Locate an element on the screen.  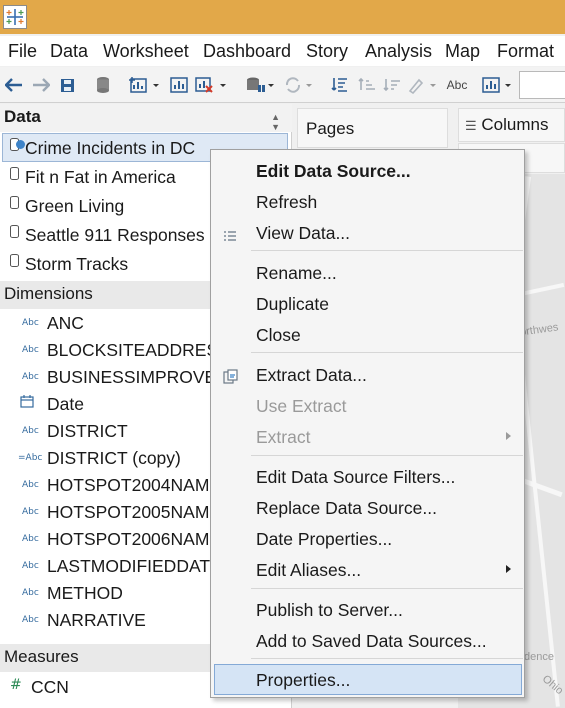
data-pane-header: Data ▲ ▼ is located at coordinates (146, 118).